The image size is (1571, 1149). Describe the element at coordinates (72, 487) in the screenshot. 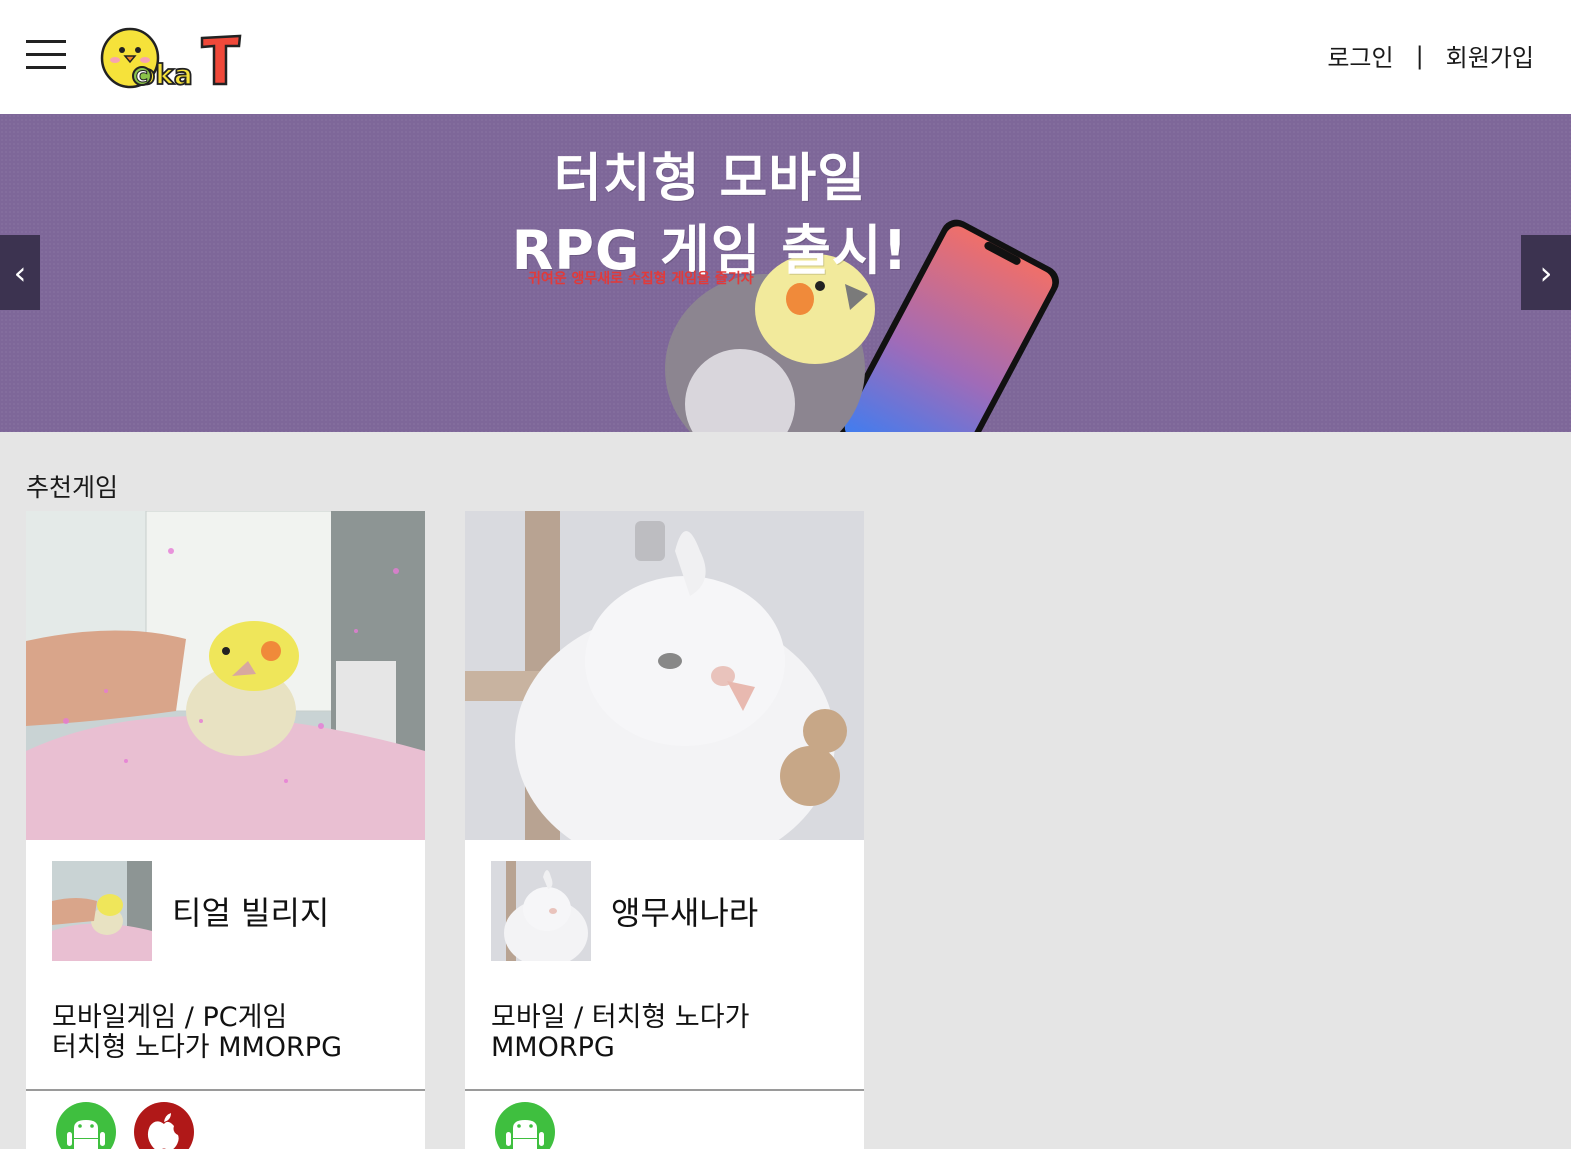

I see `section-title-recommended: 추천게임` at that location.